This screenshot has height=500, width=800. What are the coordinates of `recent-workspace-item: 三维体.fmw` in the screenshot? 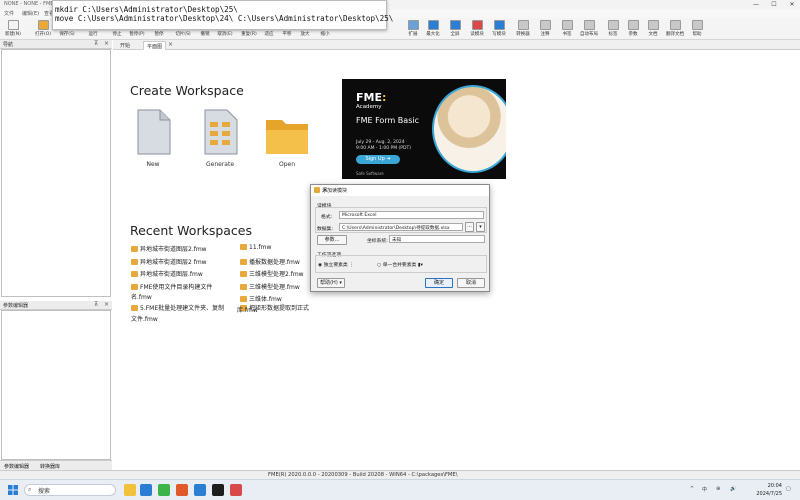 It's located at (261, 298).